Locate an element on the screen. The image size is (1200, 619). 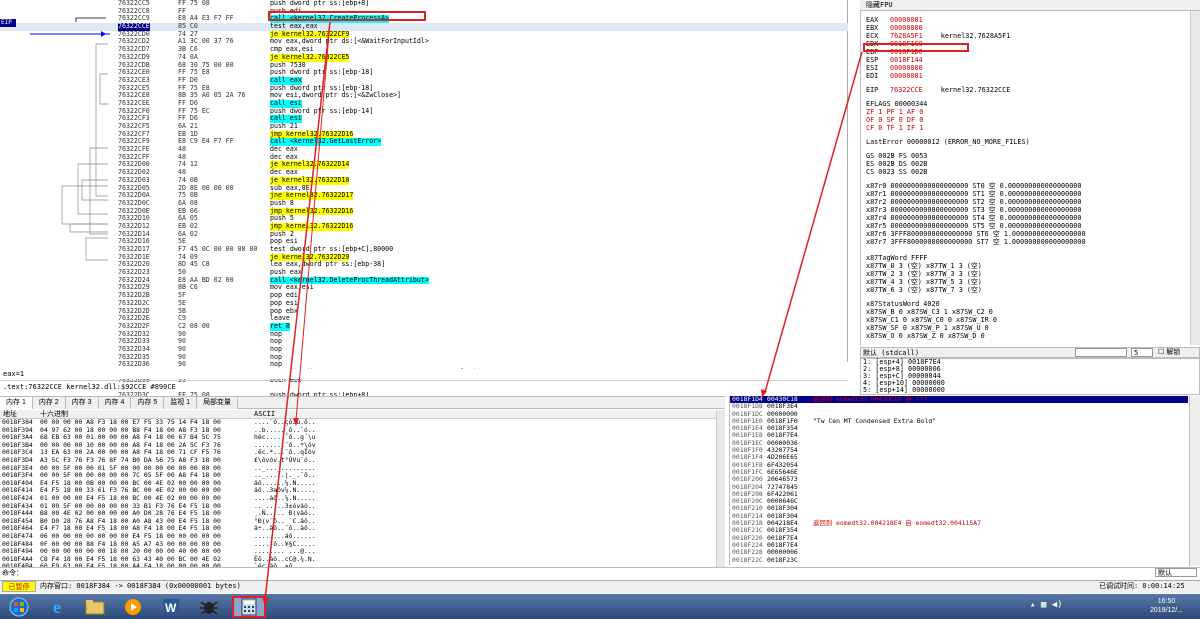
stack-row: 0018F208 6F422061 is located at coordinates (959, 494).